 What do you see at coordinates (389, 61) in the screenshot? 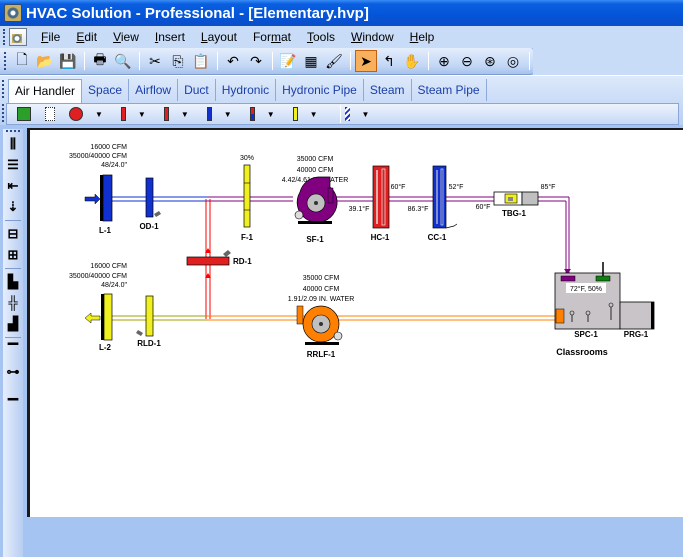
I see `connect-button: ↰` at bounding box center [389, 61].